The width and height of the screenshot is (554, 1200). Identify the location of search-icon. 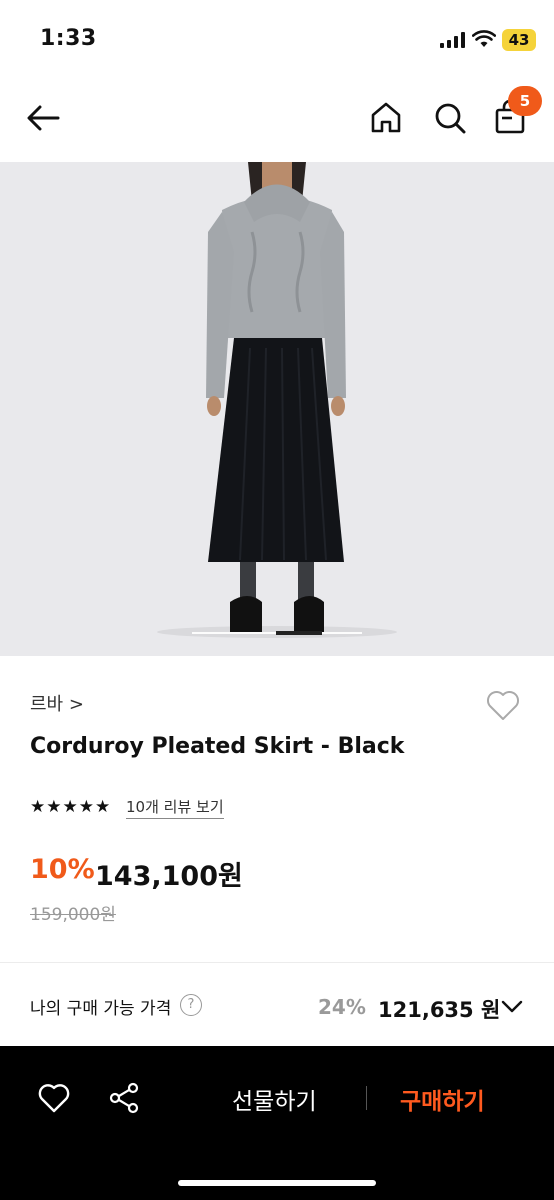
(450, 118).